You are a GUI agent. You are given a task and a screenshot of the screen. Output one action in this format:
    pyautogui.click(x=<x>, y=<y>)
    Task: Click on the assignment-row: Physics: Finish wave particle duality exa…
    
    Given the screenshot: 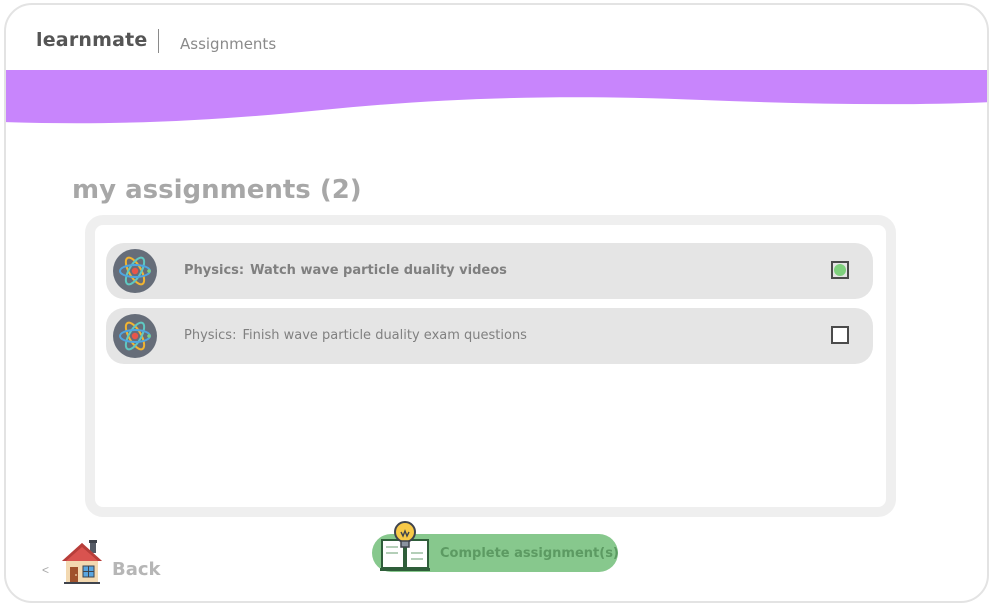 What is the action you would take?
    pyautogui.click(x=489, y=336)
    